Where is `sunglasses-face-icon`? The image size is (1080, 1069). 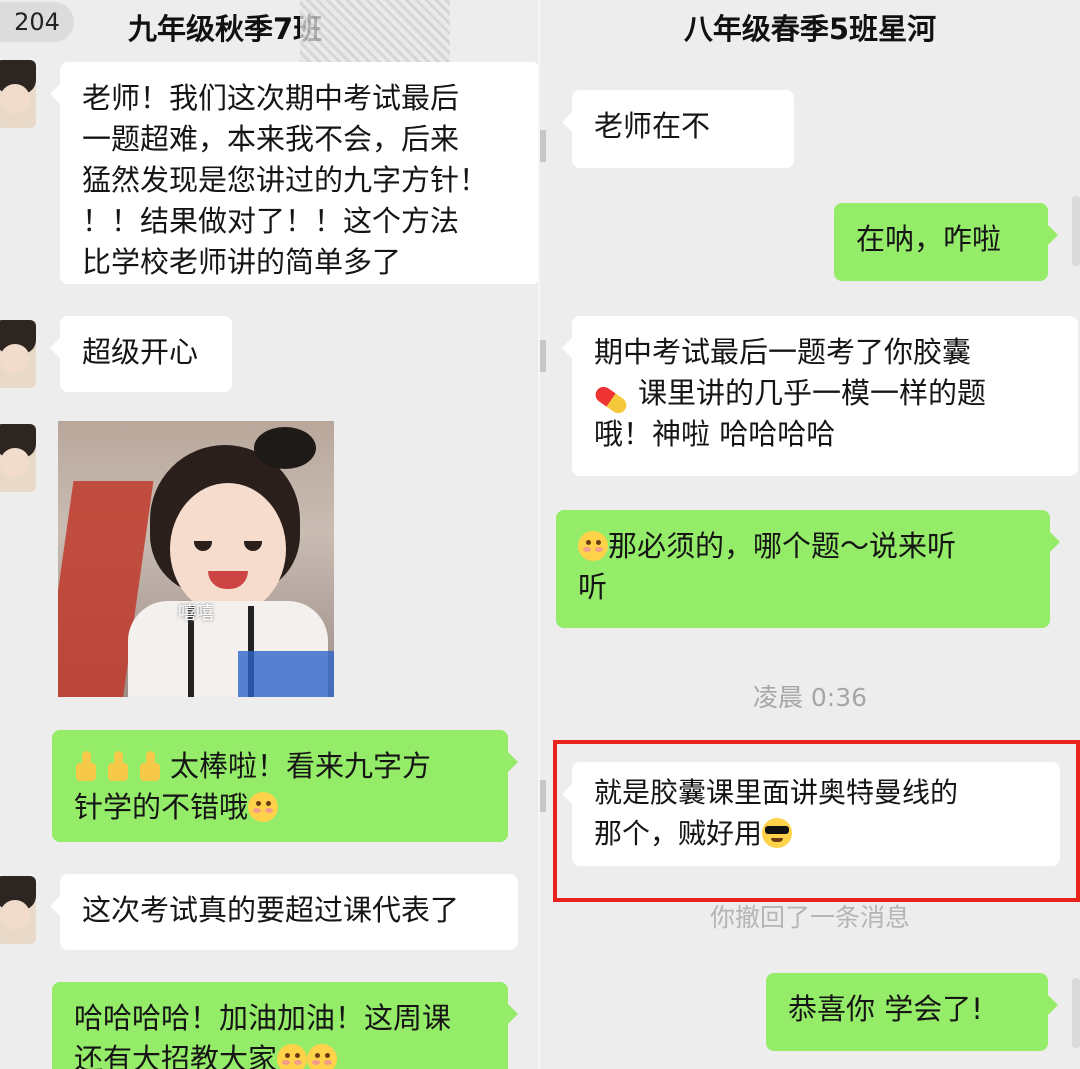 sunglasses-face-icon is located at coordinates (777, 833).